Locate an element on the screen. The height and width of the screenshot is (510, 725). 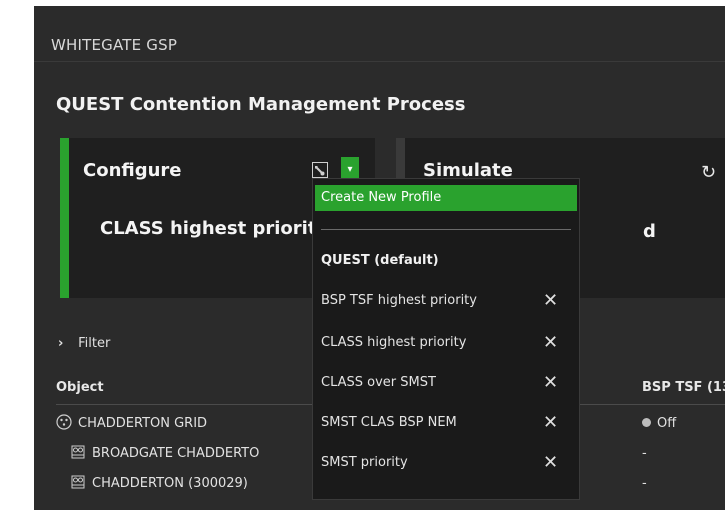
row-name: CHADDERTON GRID is located at coordinates (143, 423).